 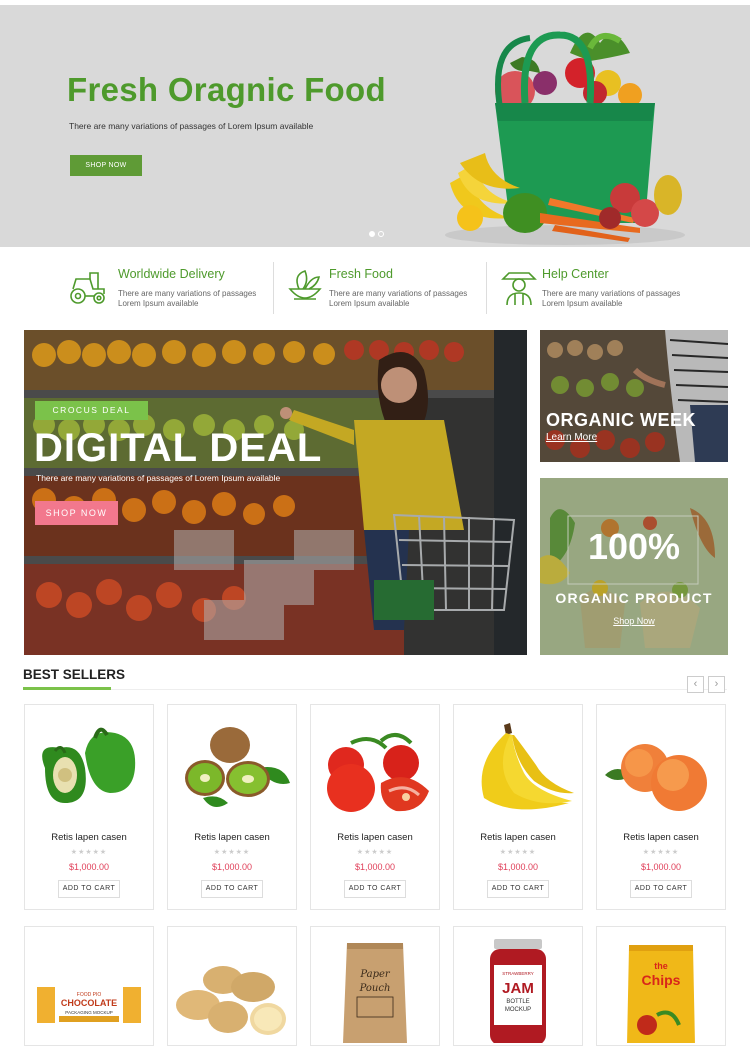 What do you see at coordinates (527, 766) in the screenshot?
I see `banana-image` at bounding box center [527, 766].